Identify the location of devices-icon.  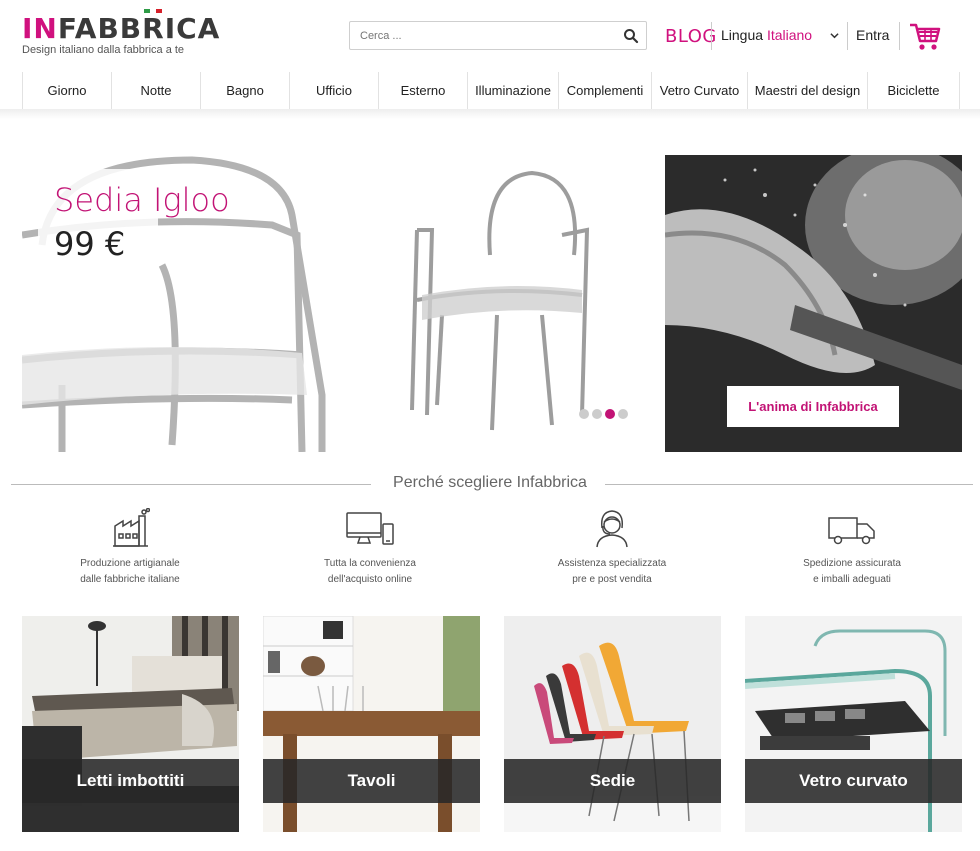
(370, 528).